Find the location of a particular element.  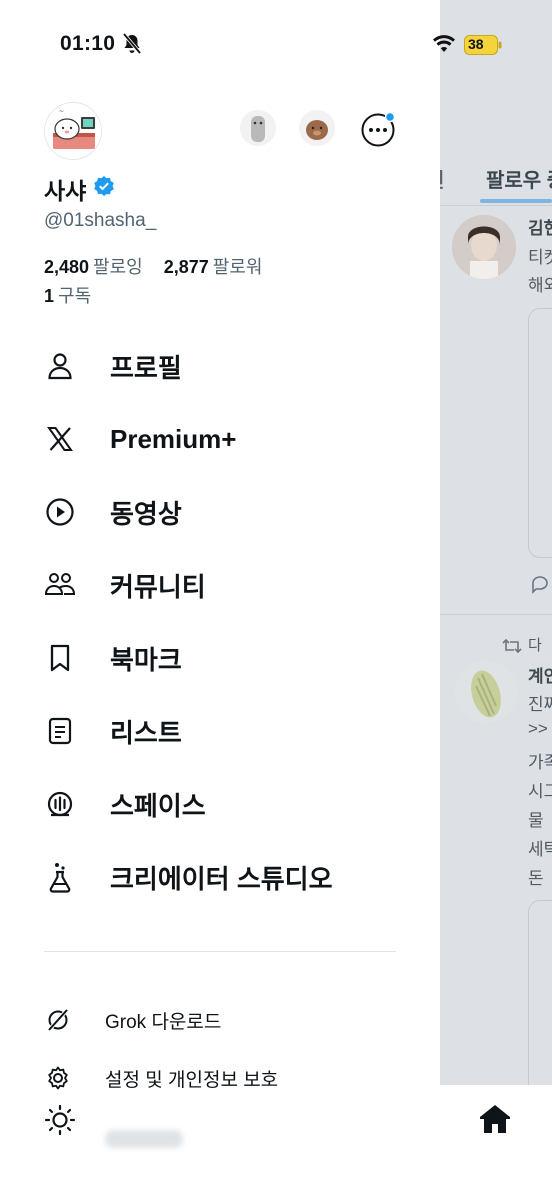

flask-icon is located at coordinates (60, 877).